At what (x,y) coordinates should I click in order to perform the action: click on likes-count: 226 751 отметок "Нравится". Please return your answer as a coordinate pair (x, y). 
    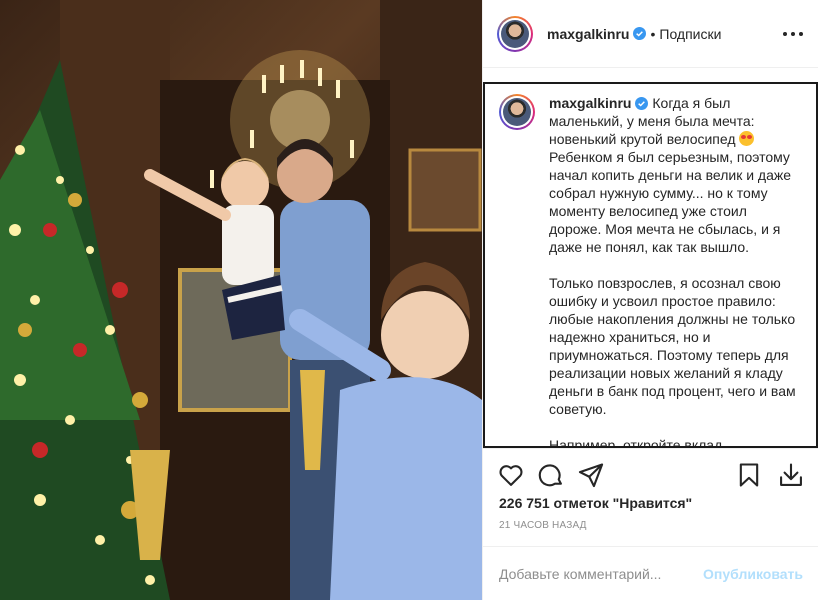
    Looking at the image, I should click on (595, 503).